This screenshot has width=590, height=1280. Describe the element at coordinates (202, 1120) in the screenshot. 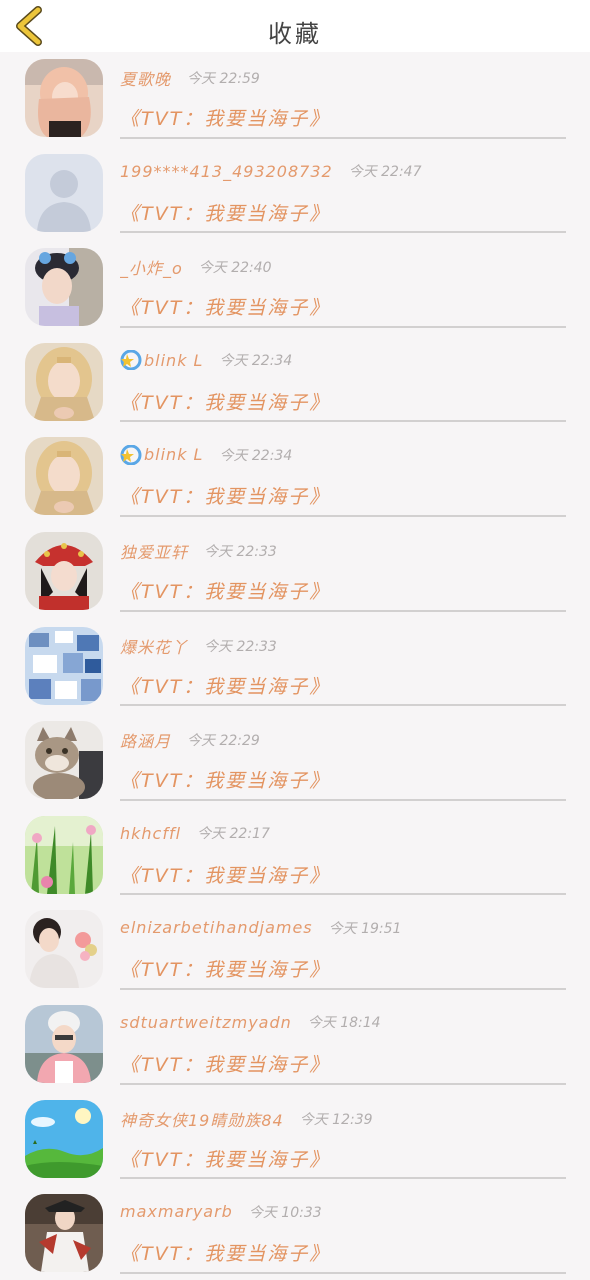

I see `user-name: 神奇女侠19睛勋族84` at that location.